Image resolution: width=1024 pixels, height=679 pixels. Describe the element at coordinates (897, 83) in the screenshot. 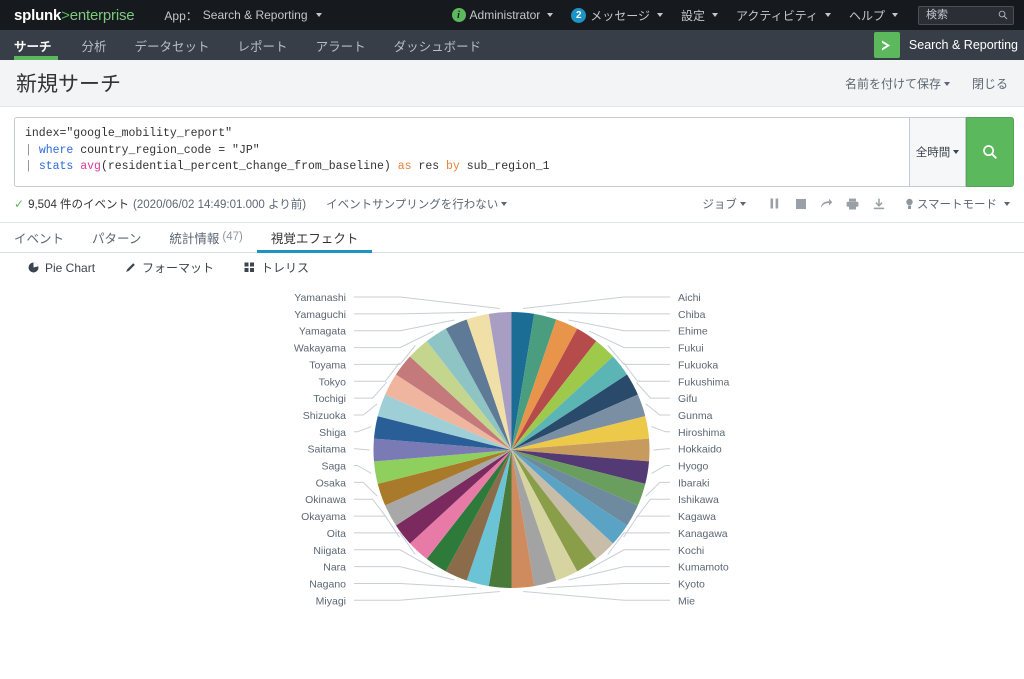

I see `save-as-menu: 名前を付けて保存` at that location.